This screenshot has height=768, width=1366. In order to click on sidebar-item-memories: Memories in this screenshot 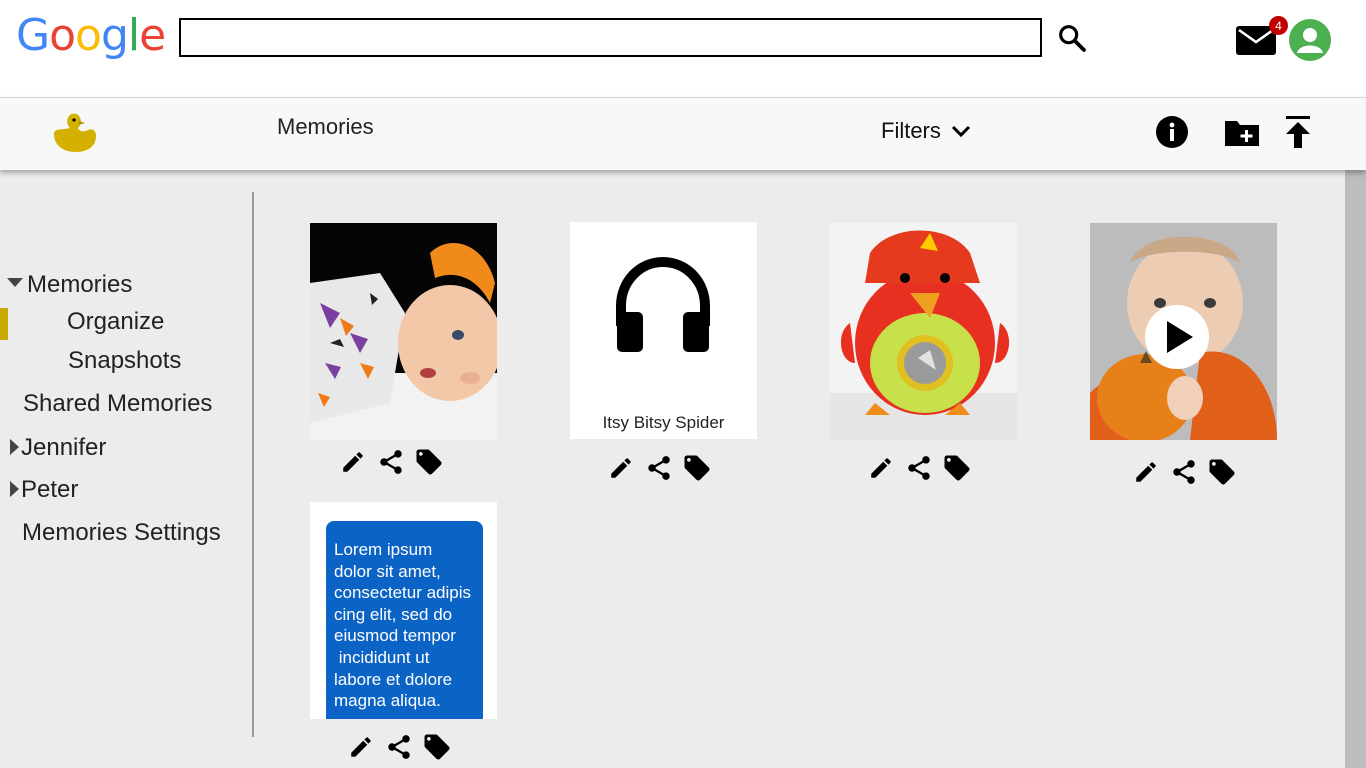, I will do `click(69, 285)`.